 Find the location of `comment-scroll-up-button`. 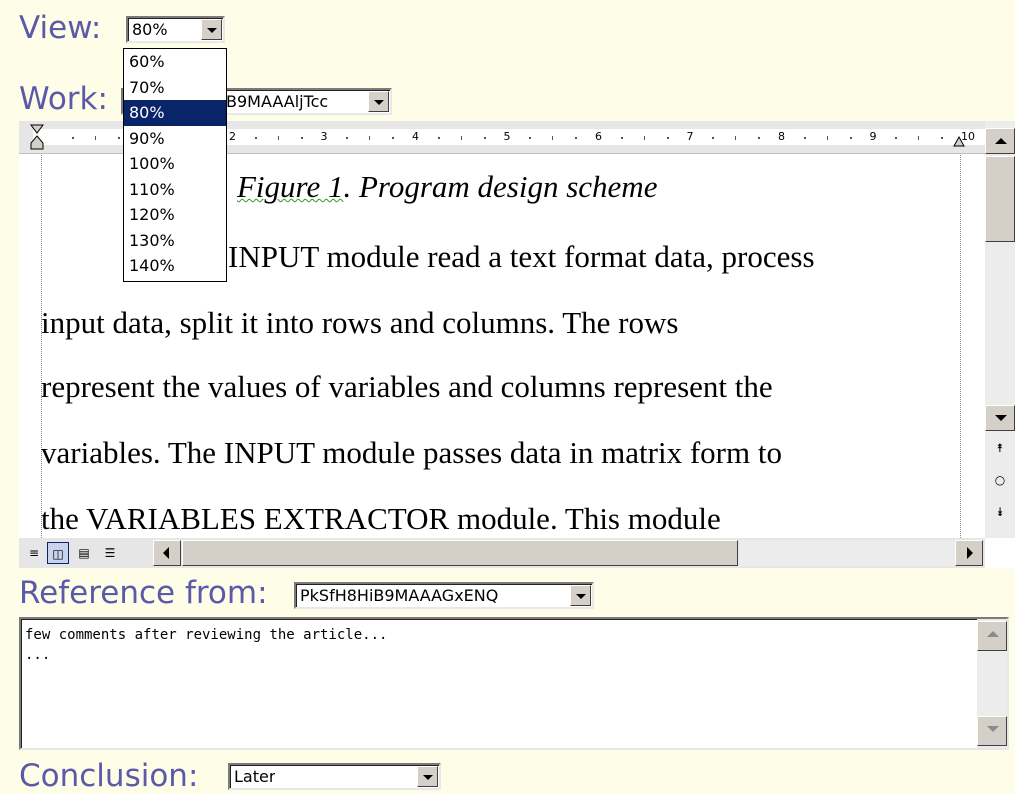

comment-scroll-up-button is located at coordinates (992, 636).